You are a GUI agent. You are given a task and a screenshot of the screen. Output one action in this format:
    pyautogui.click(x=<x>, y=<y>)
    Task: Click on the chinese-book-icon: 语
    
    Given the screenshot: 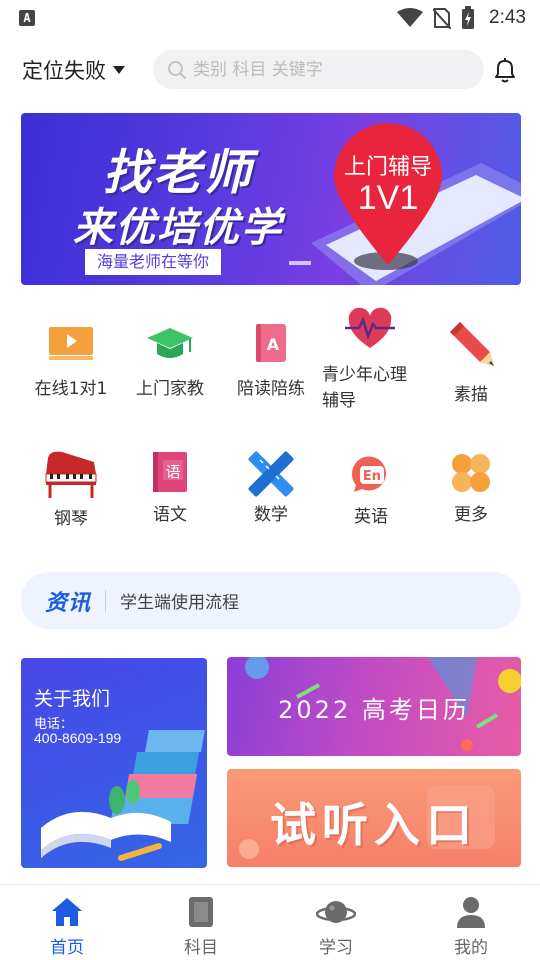 What is the action you would take?
    pyautogui.click(x=170, y=472)
    